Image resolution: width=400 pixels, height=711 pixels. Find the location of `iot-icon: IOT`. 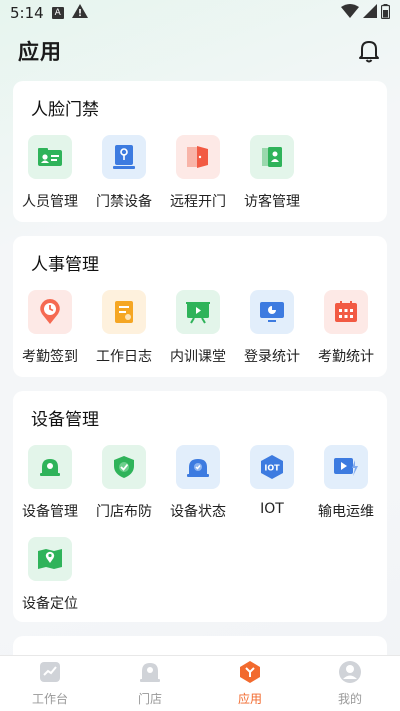

iot-icon: IOT is located at coordinates (272, 467).